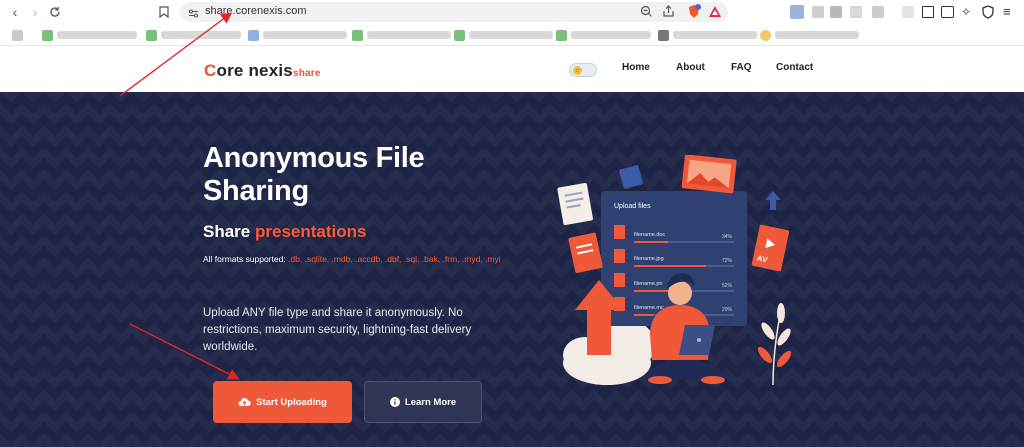  I want to click on file-name: filename.doc, so click(649, 235).